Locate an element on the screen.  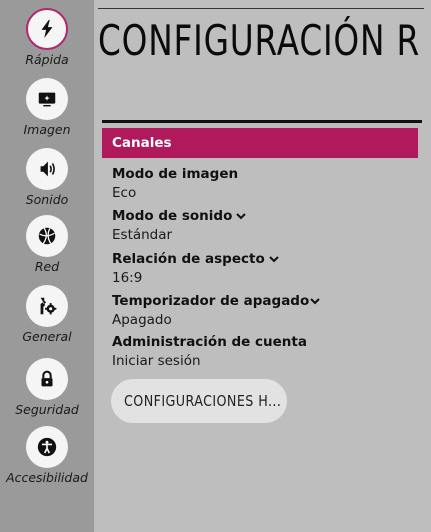
setting-value: Apagado is located at coordinates (142, 320).